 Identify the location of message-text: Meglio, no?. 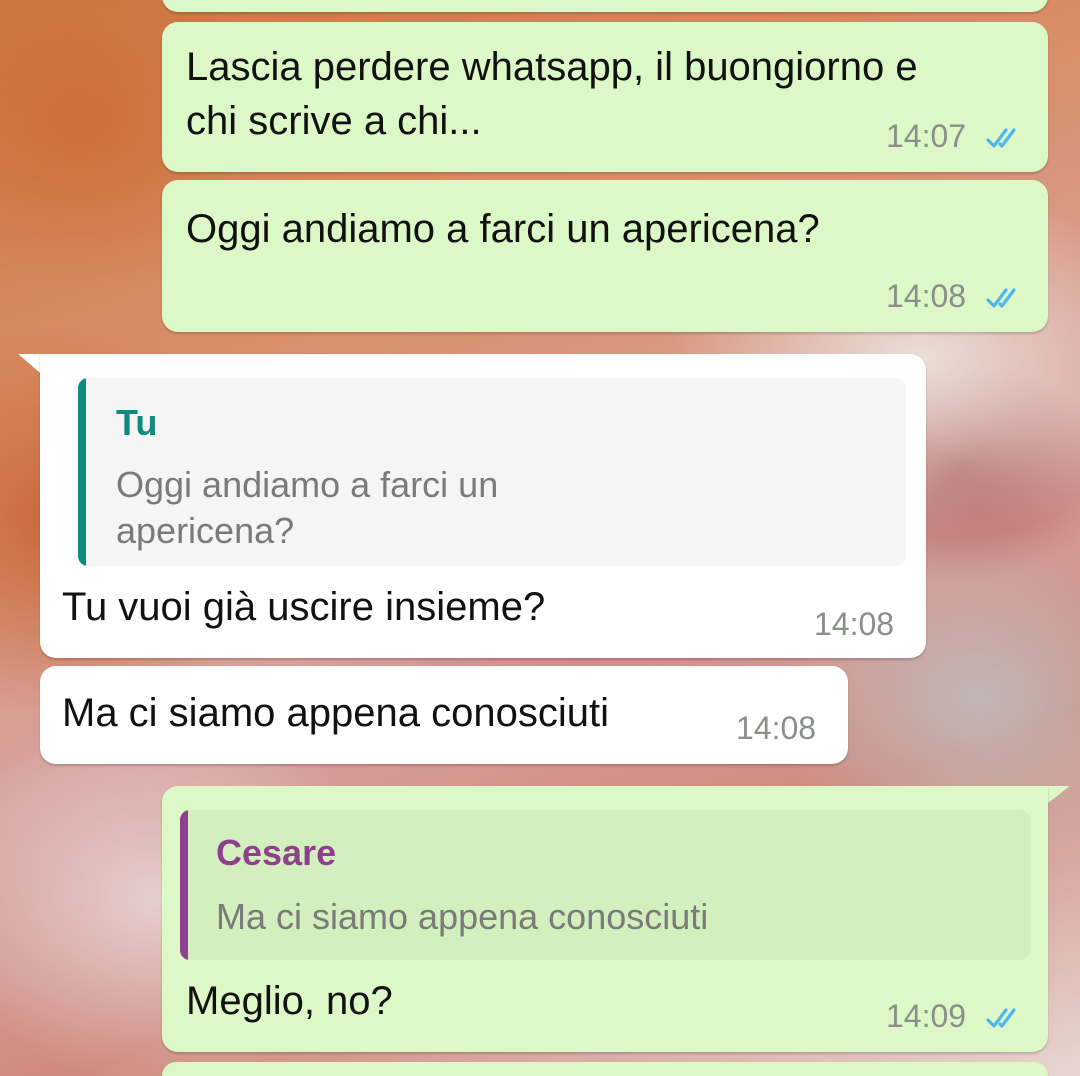
(289, 1001).